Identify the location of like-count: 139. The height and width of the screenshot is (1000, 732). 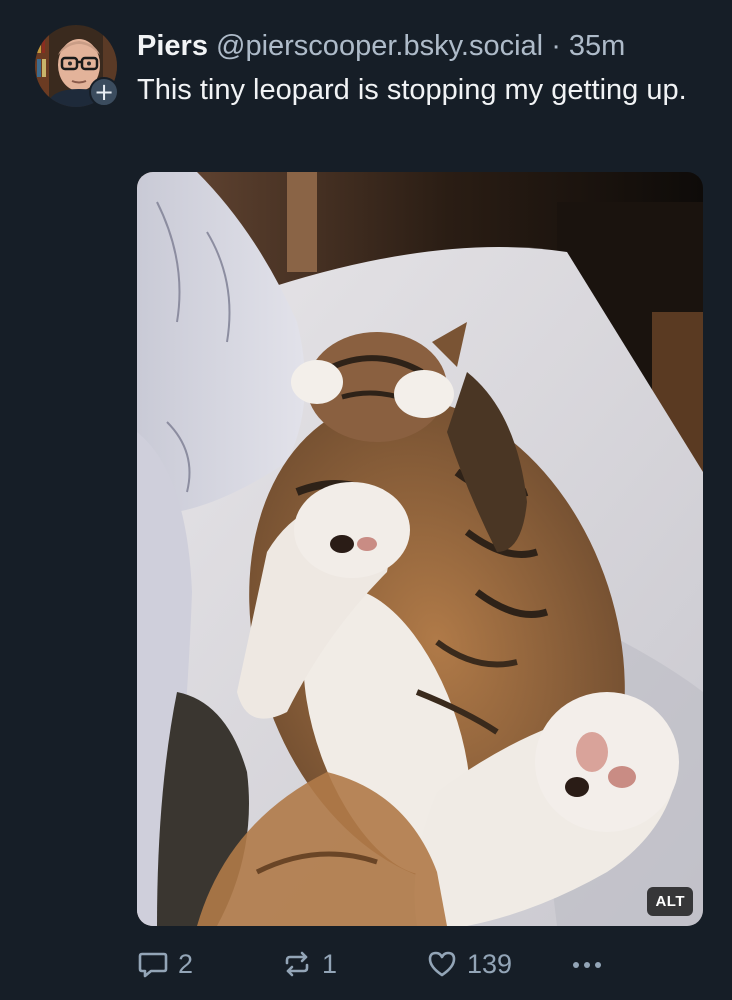
(490, 963).